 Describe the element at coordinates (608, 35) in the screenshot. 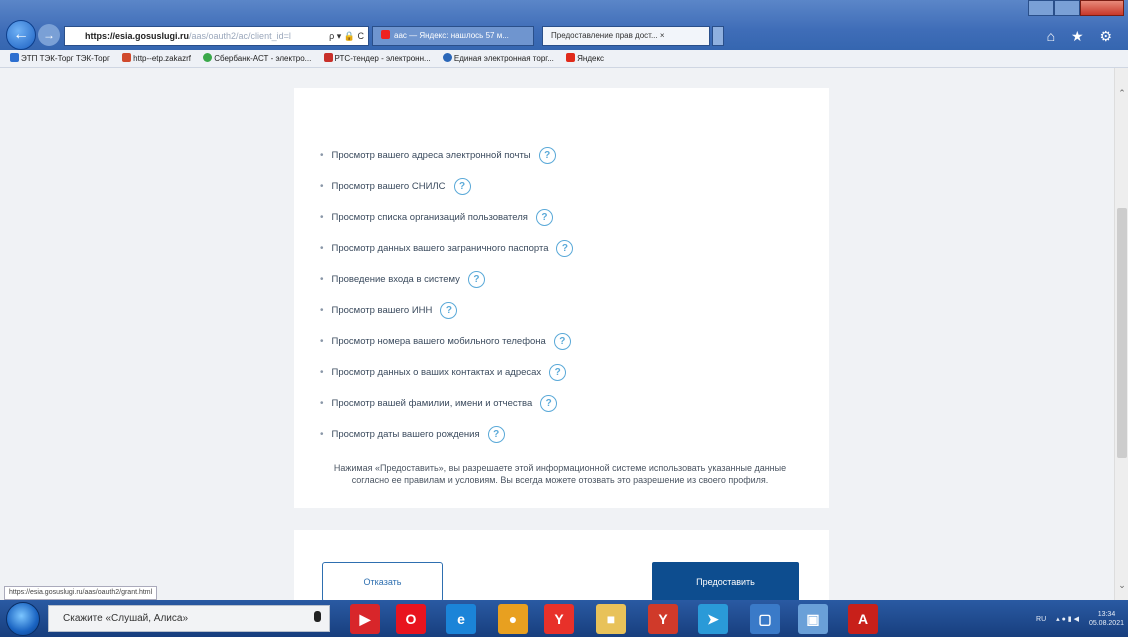

I see `tab-label: Предоставление прав дост... ×` at that location.